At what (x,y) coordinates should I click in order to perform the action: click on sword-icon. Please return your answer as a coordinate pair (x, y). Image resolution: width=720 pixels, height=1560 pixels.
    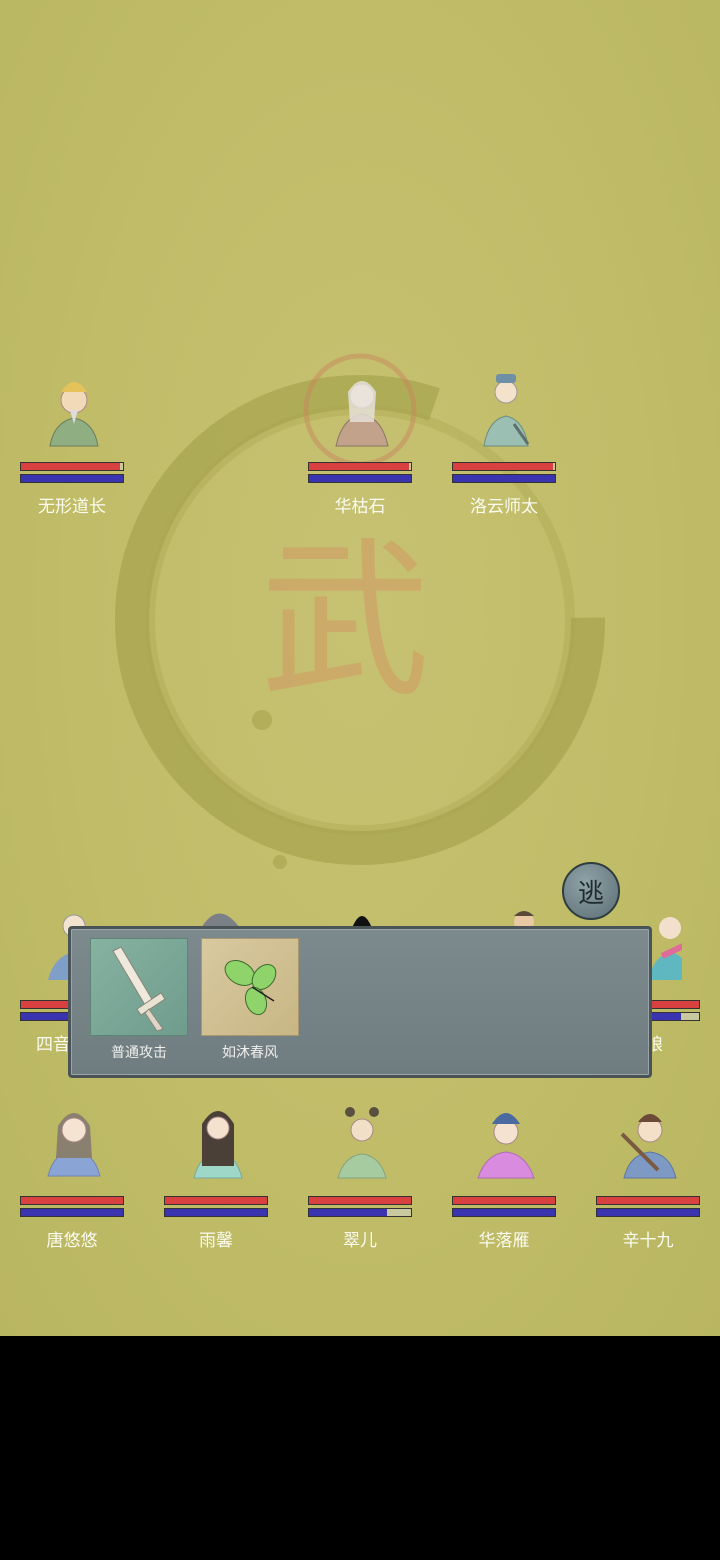
    Looking at the image, I should click on (139, 987).